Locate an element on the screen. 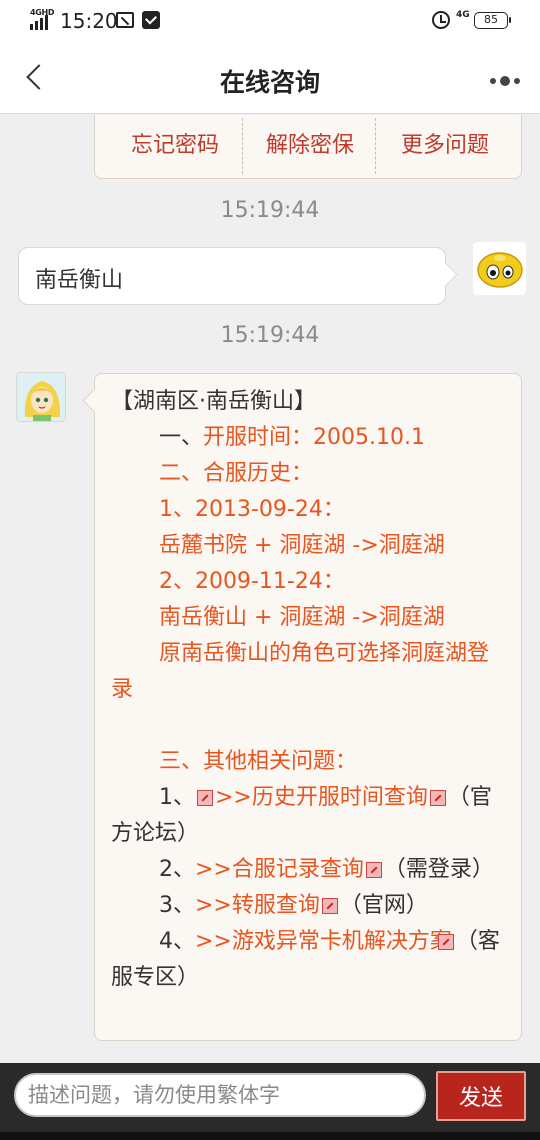  send-button: 发送 is located at coordinates (481, 1096).